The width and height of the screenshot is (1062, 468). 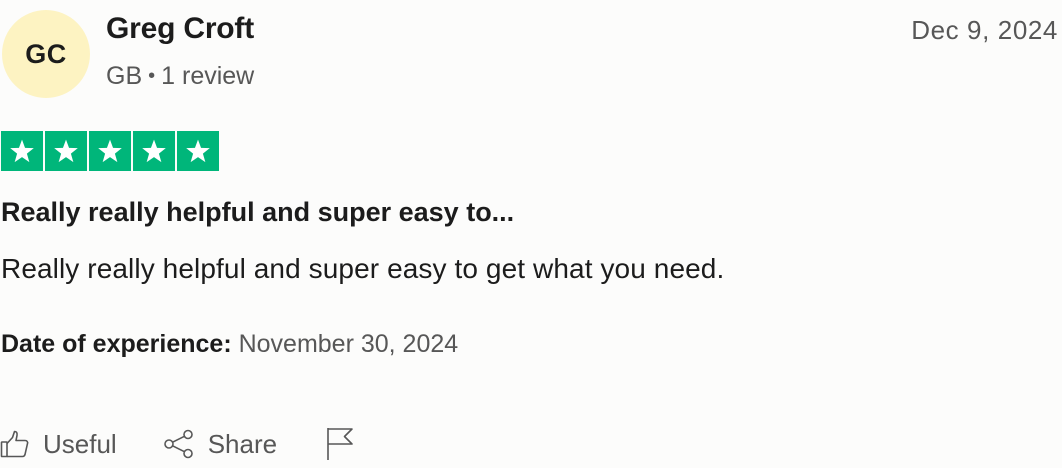 I want to click on review-date: Dec 9, 2024, so click(x=984, y=30).